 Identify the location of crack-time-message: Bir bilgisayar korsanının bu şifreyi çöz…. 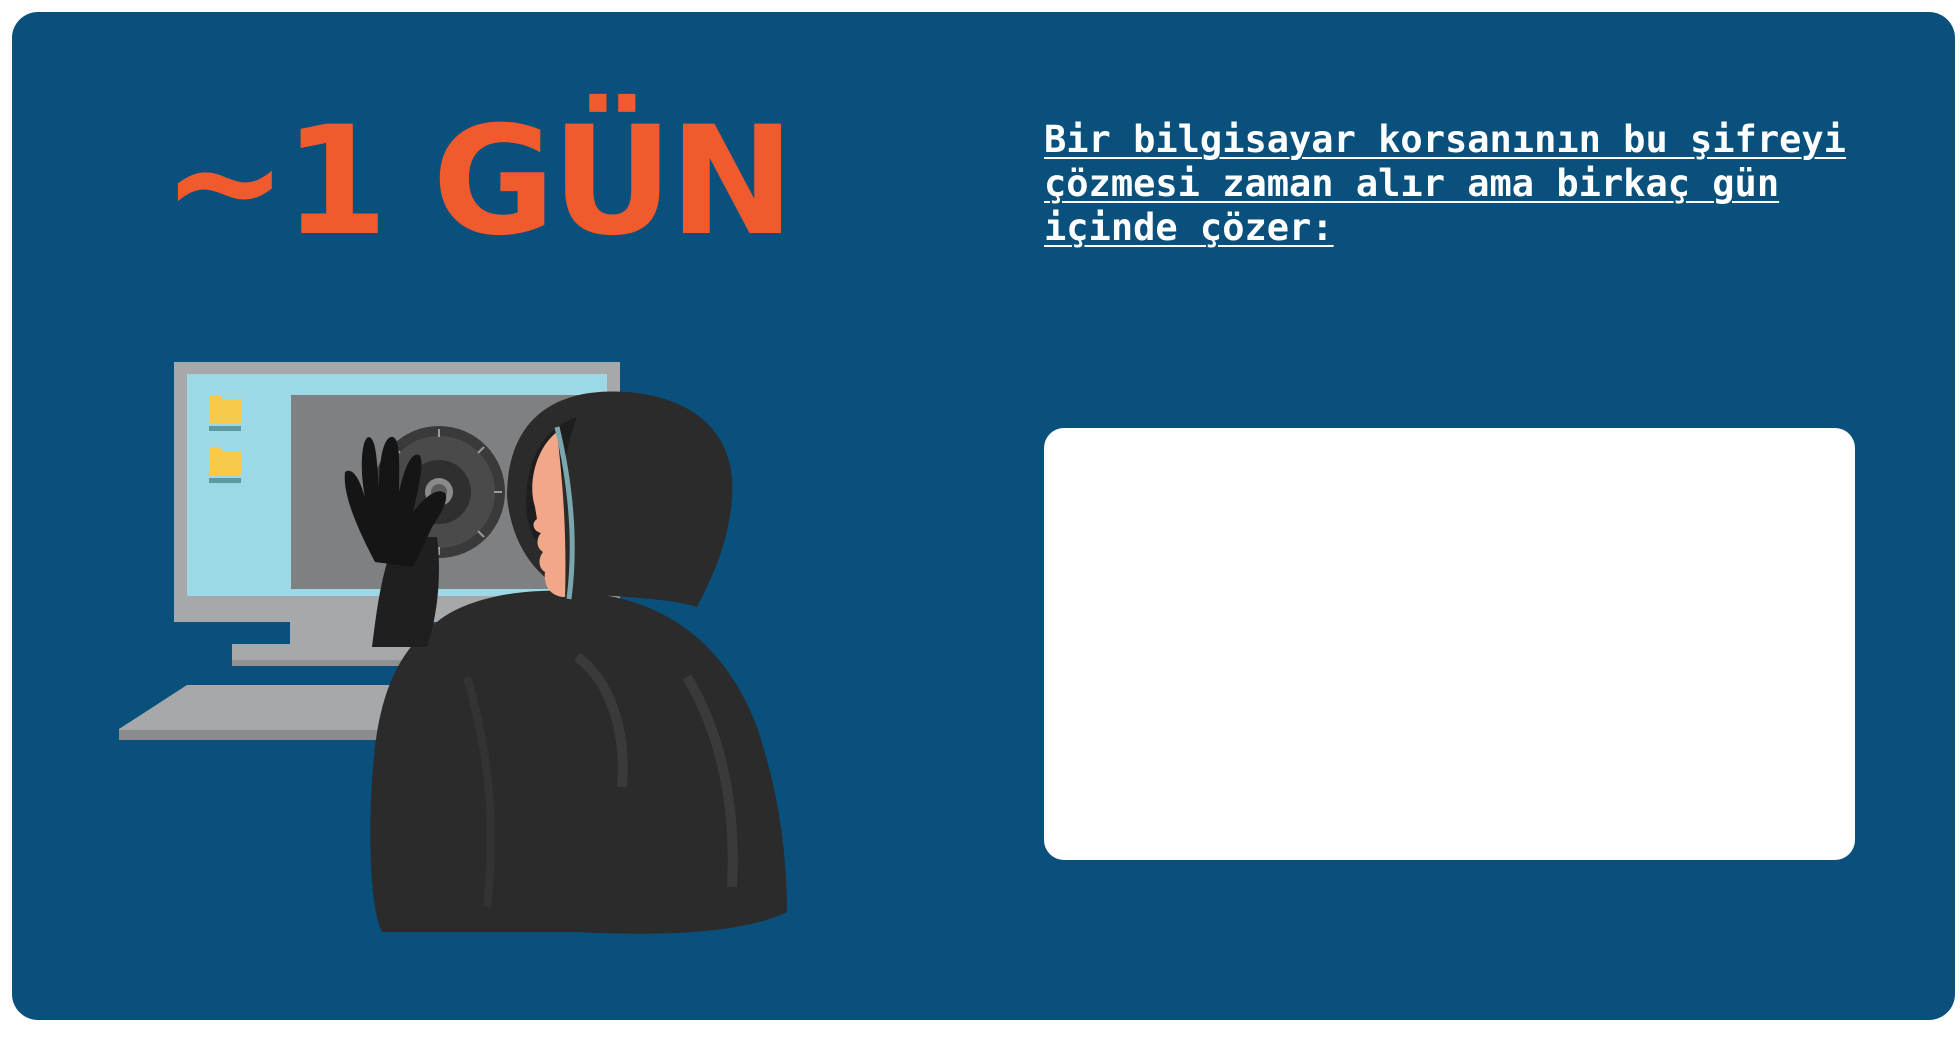
(1445, 183).